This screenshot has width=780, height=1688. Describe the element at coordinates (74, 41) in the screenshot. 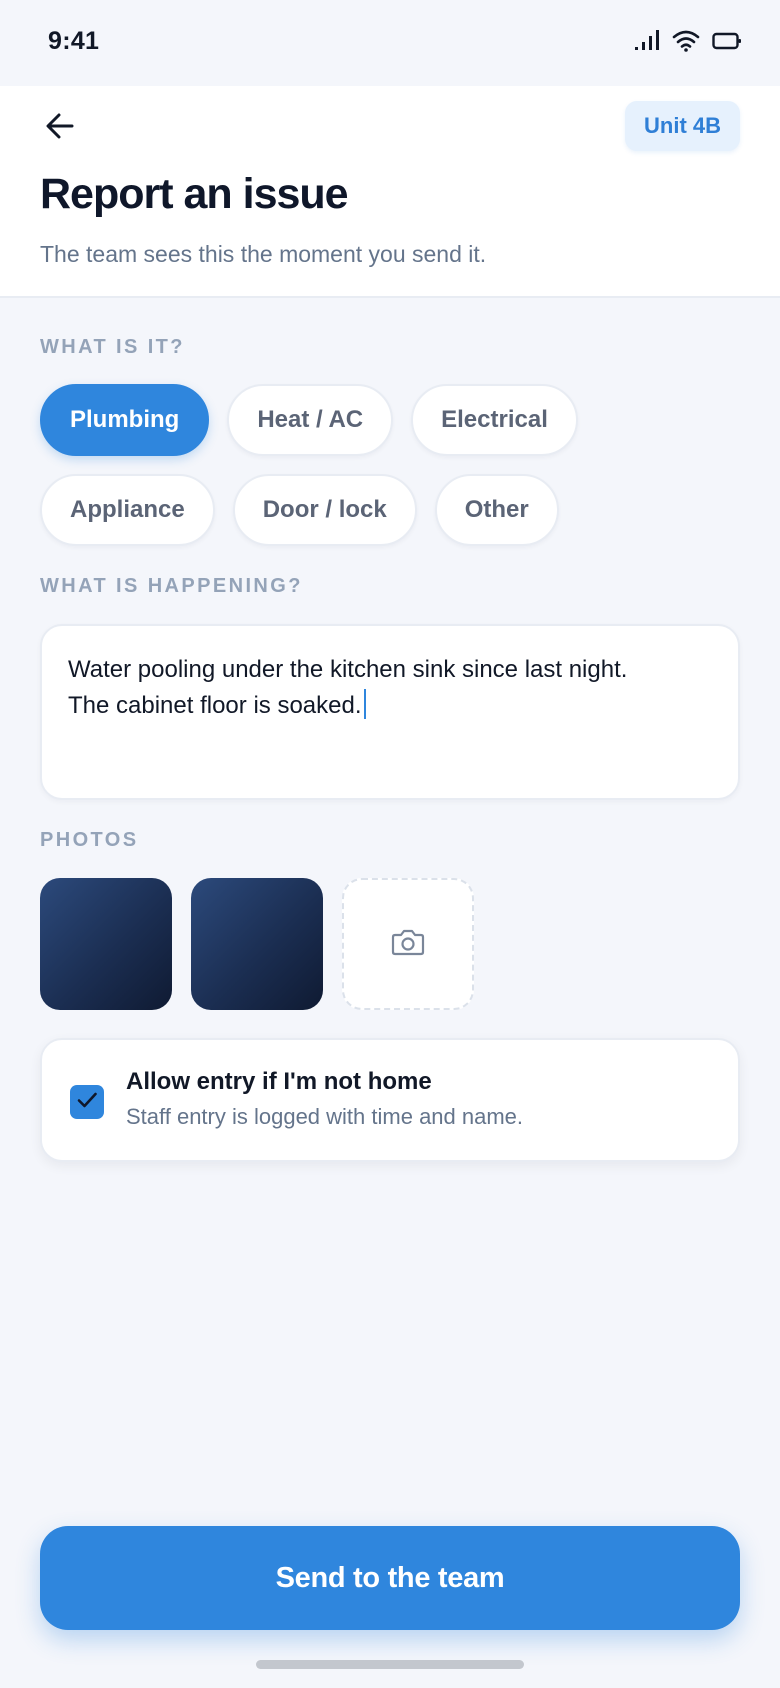

I see `status-time: 9:41` at that location.